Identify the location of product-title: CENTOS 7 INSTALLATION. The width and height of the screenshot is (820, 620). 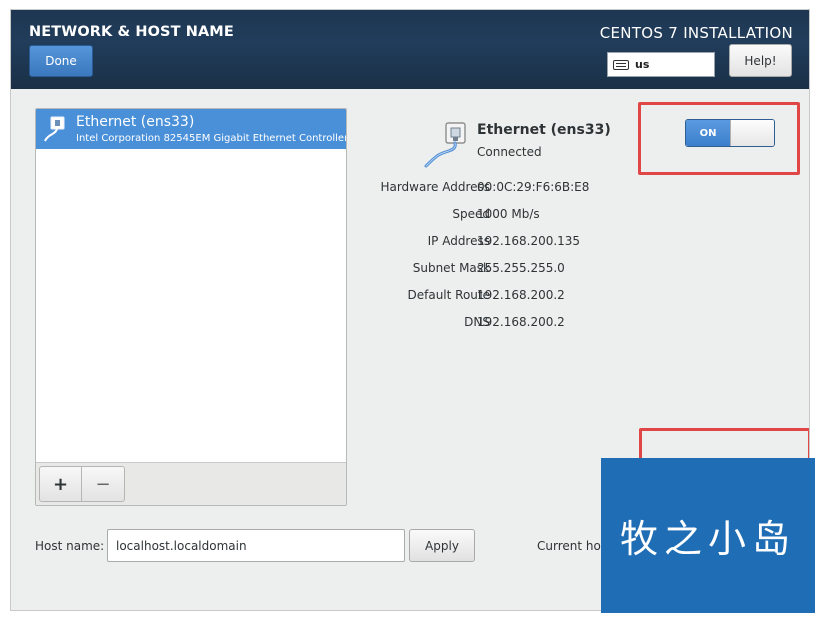
(696, 33).